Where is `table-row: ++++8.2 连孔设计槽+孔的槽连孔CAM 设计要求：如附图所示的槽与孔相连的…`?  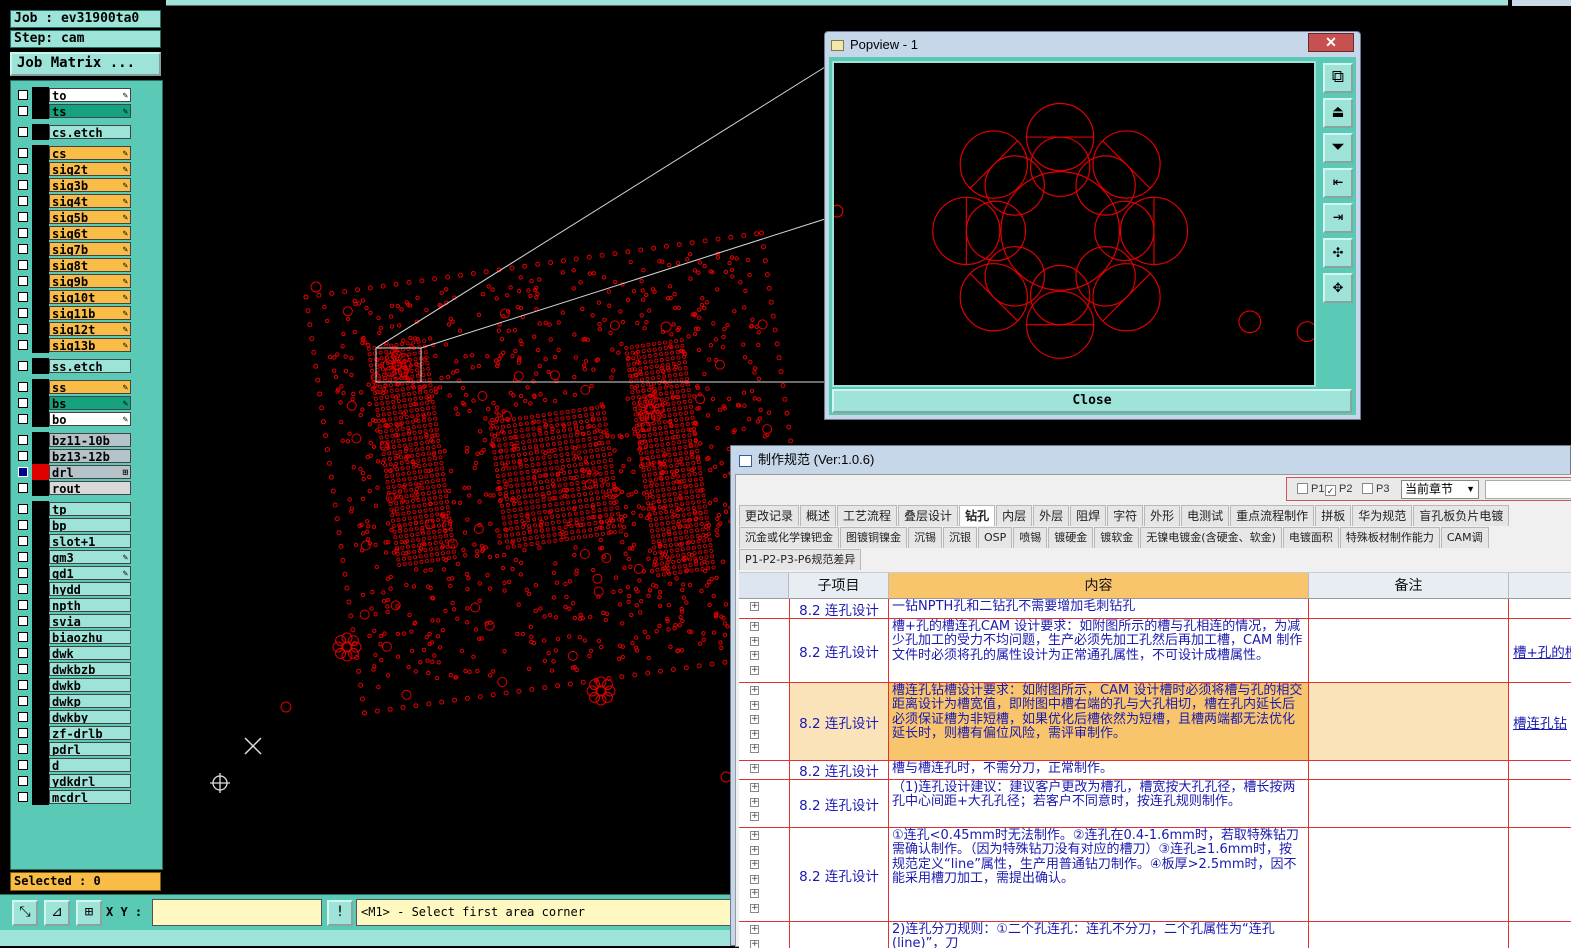
table-row: ++++8.2 连孔设计槽+孔的槽连孔CAM 设计要求：如附图所示的槽与孔相连的… is located at coordinates (1155, 651).